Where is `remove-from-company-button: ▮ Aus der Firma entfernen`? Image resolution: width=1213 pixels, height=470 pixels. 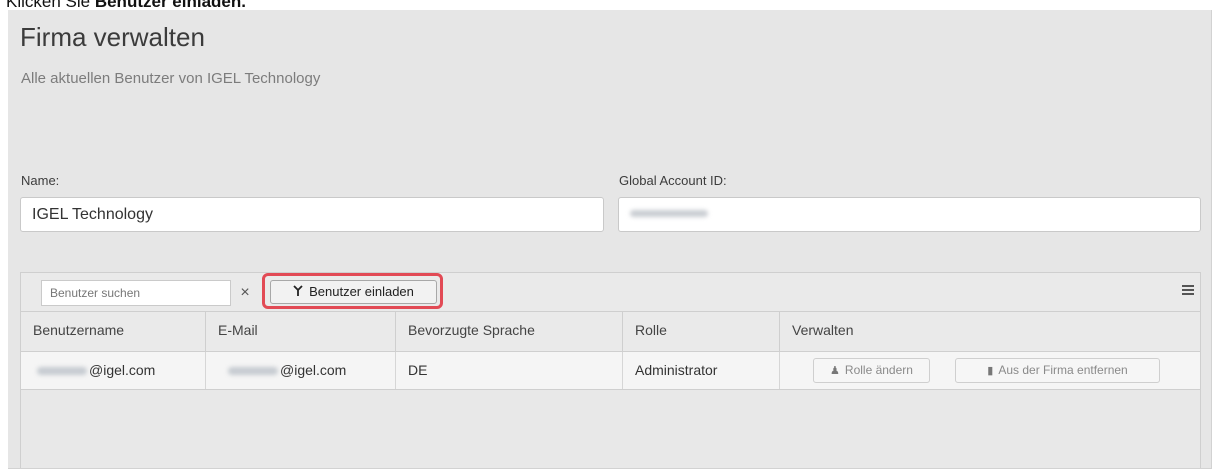 remove-from-company-button: ▮ Aus der Firma entfernen is located at coordinates (1057, 370).